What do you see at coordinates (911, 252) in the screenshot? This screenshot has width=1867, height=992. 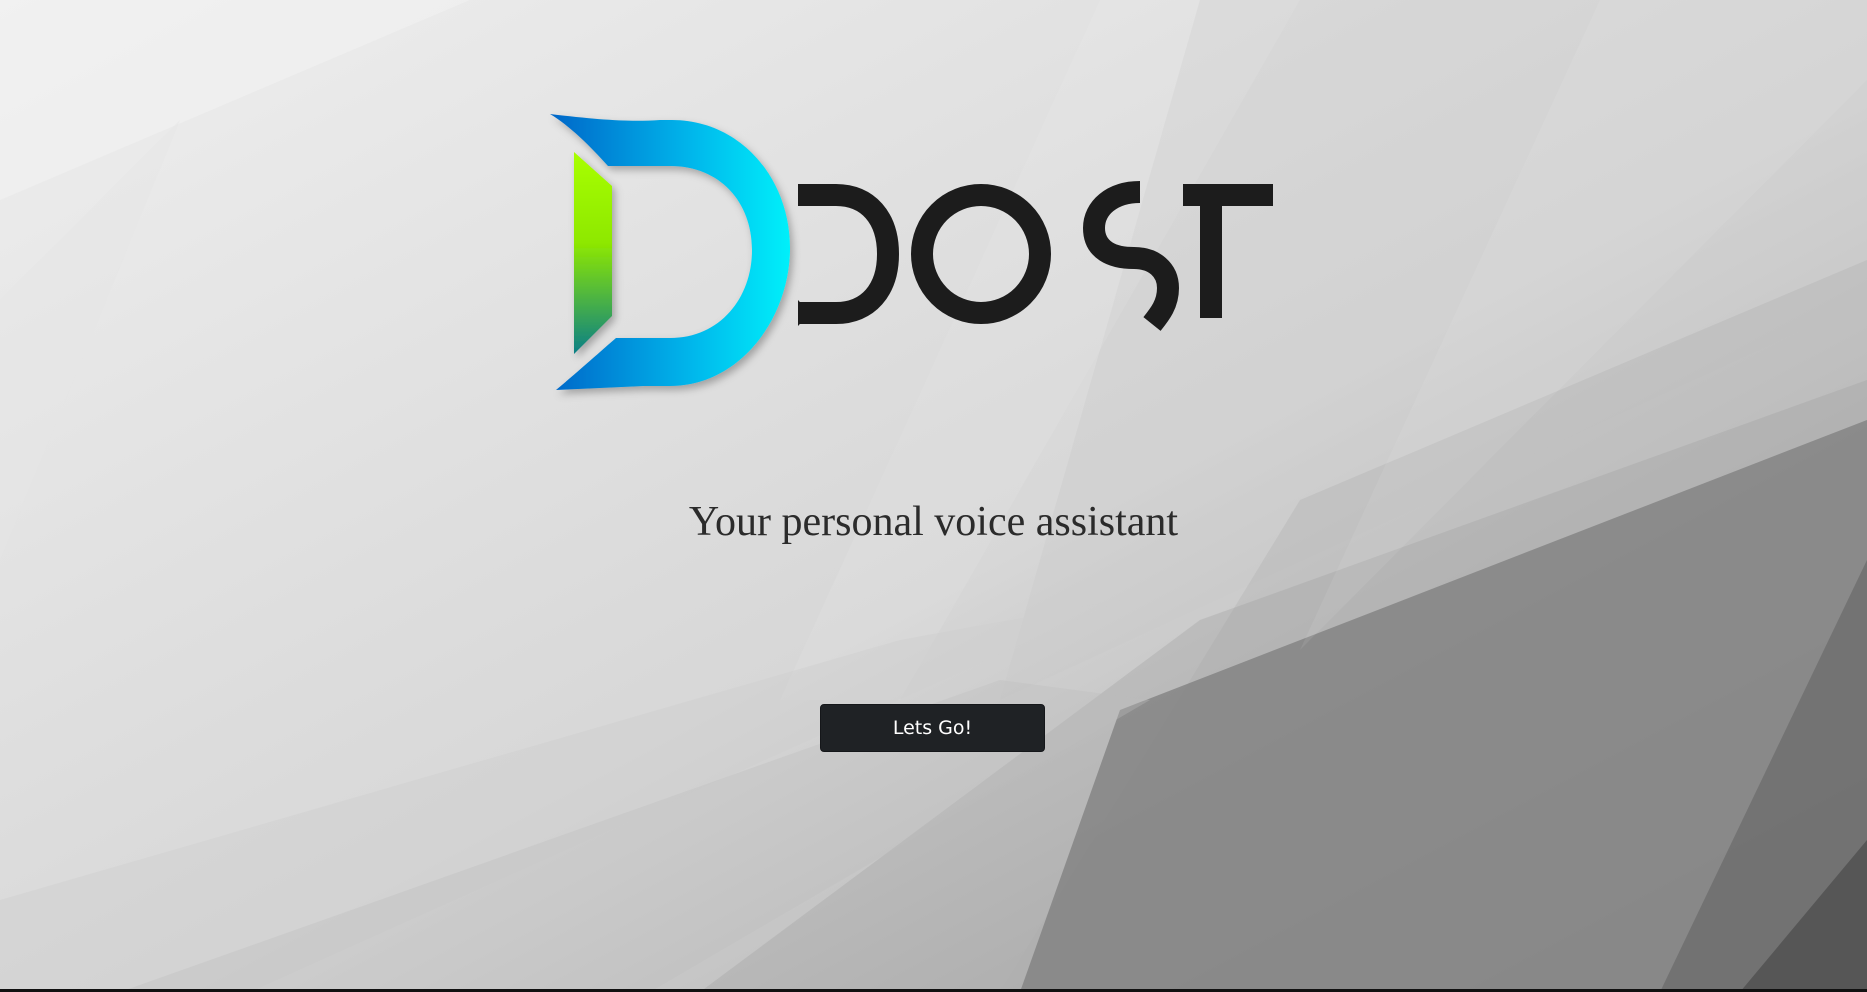 I see `ddost-logo-icon` at bounding box center [911, 252].